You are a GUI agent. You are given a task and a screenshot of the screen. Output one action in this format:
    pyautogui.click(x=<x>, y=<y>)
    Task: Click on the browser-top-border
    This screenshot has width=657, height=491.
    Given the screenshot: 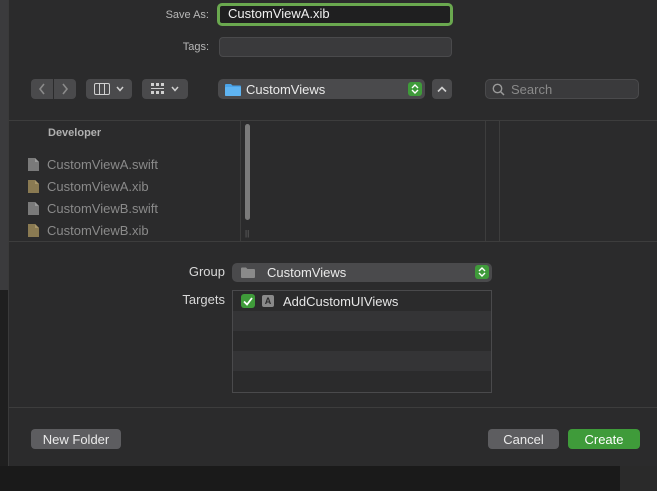 What is the action you would take?
    pyautogui.click(x=333, y=120)
    